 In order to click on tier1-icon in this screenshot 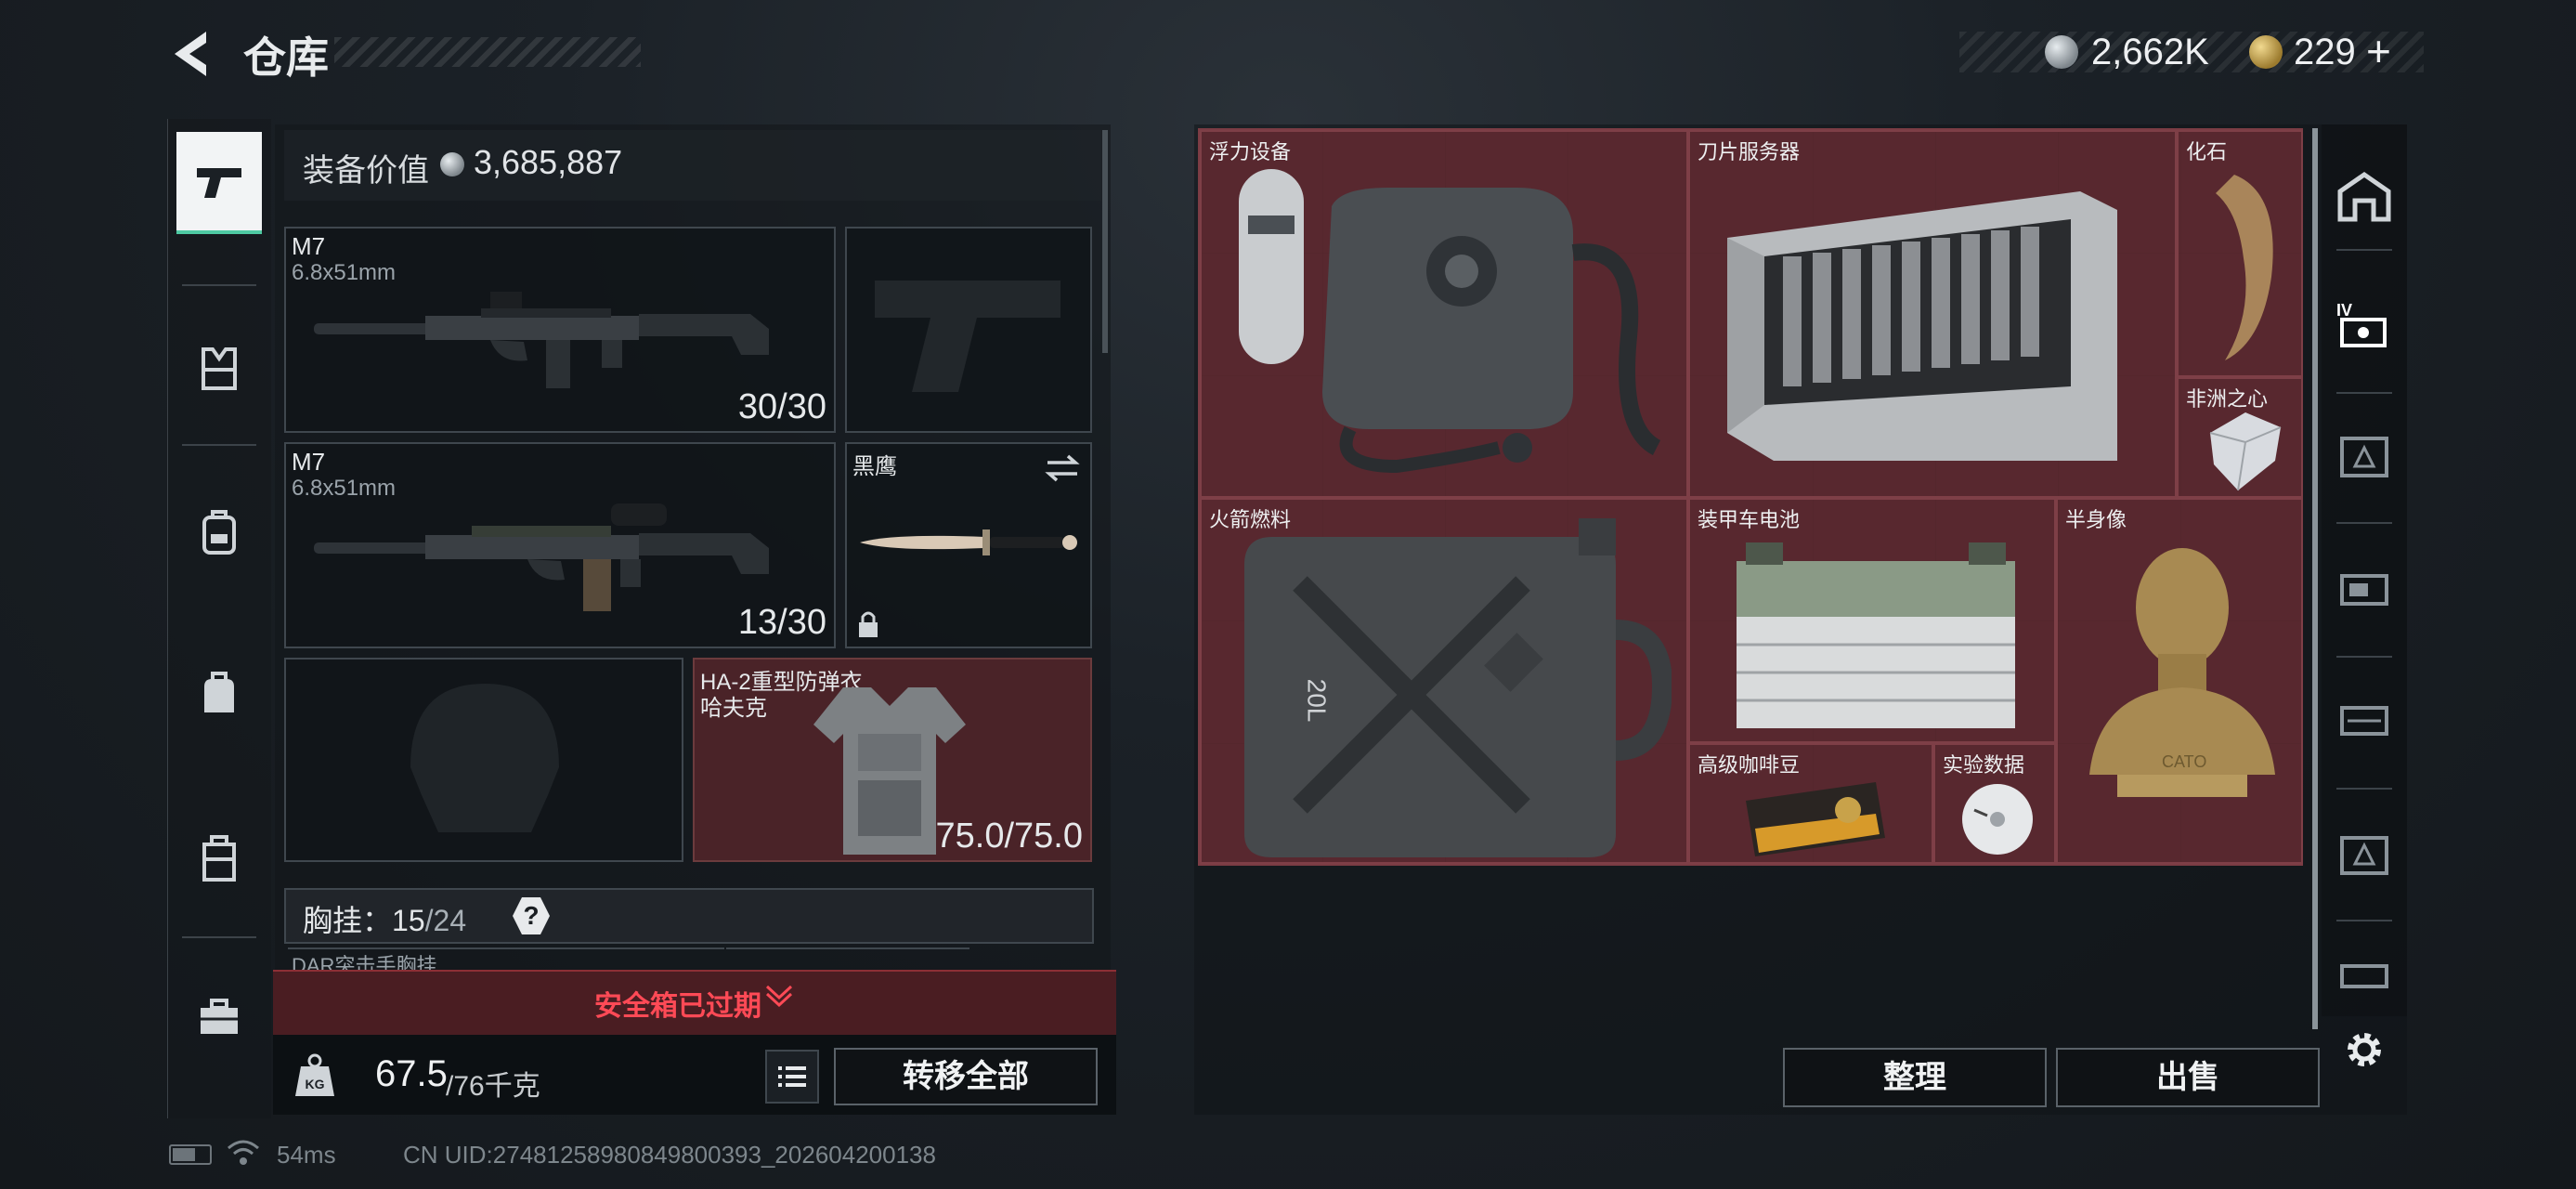, I will do `click(2364, 976)`.